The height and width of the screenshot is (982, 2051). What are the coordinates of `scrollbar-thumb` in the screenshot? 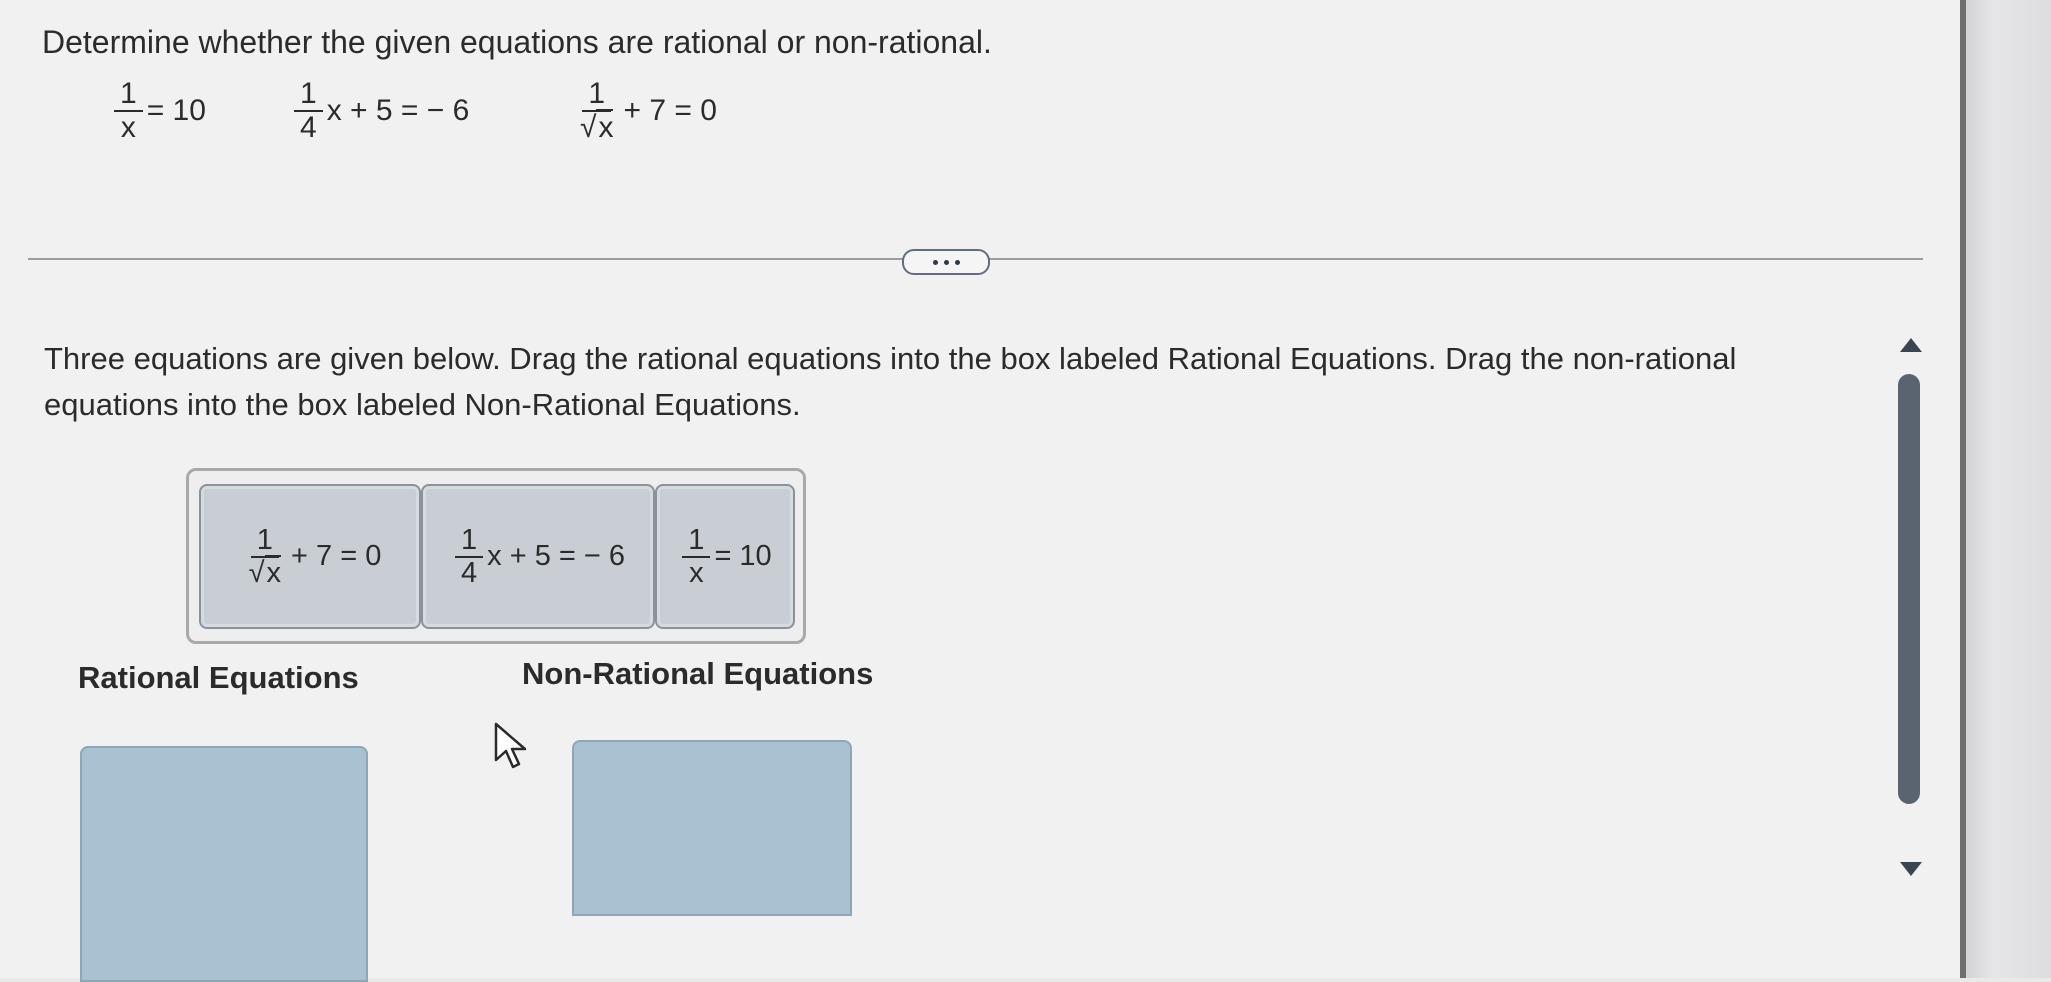 It's located at (1909, 589).